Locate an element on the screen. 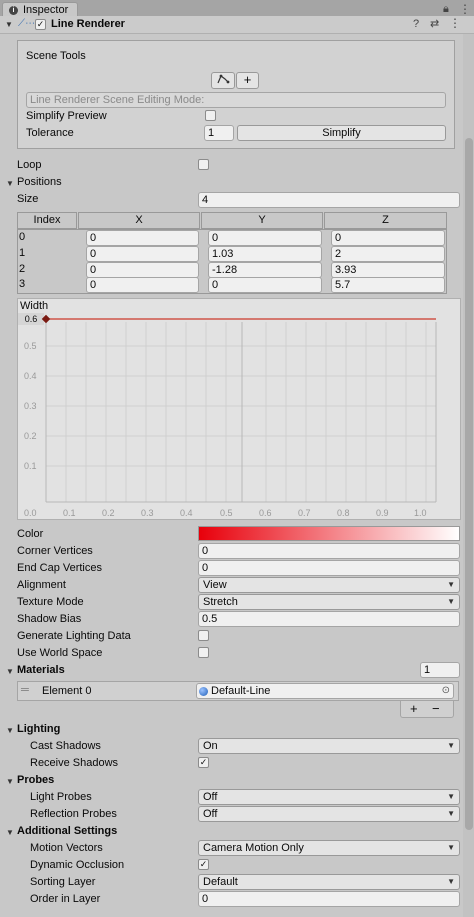  tab-label: Inspector is located at coordinates (46, 10).